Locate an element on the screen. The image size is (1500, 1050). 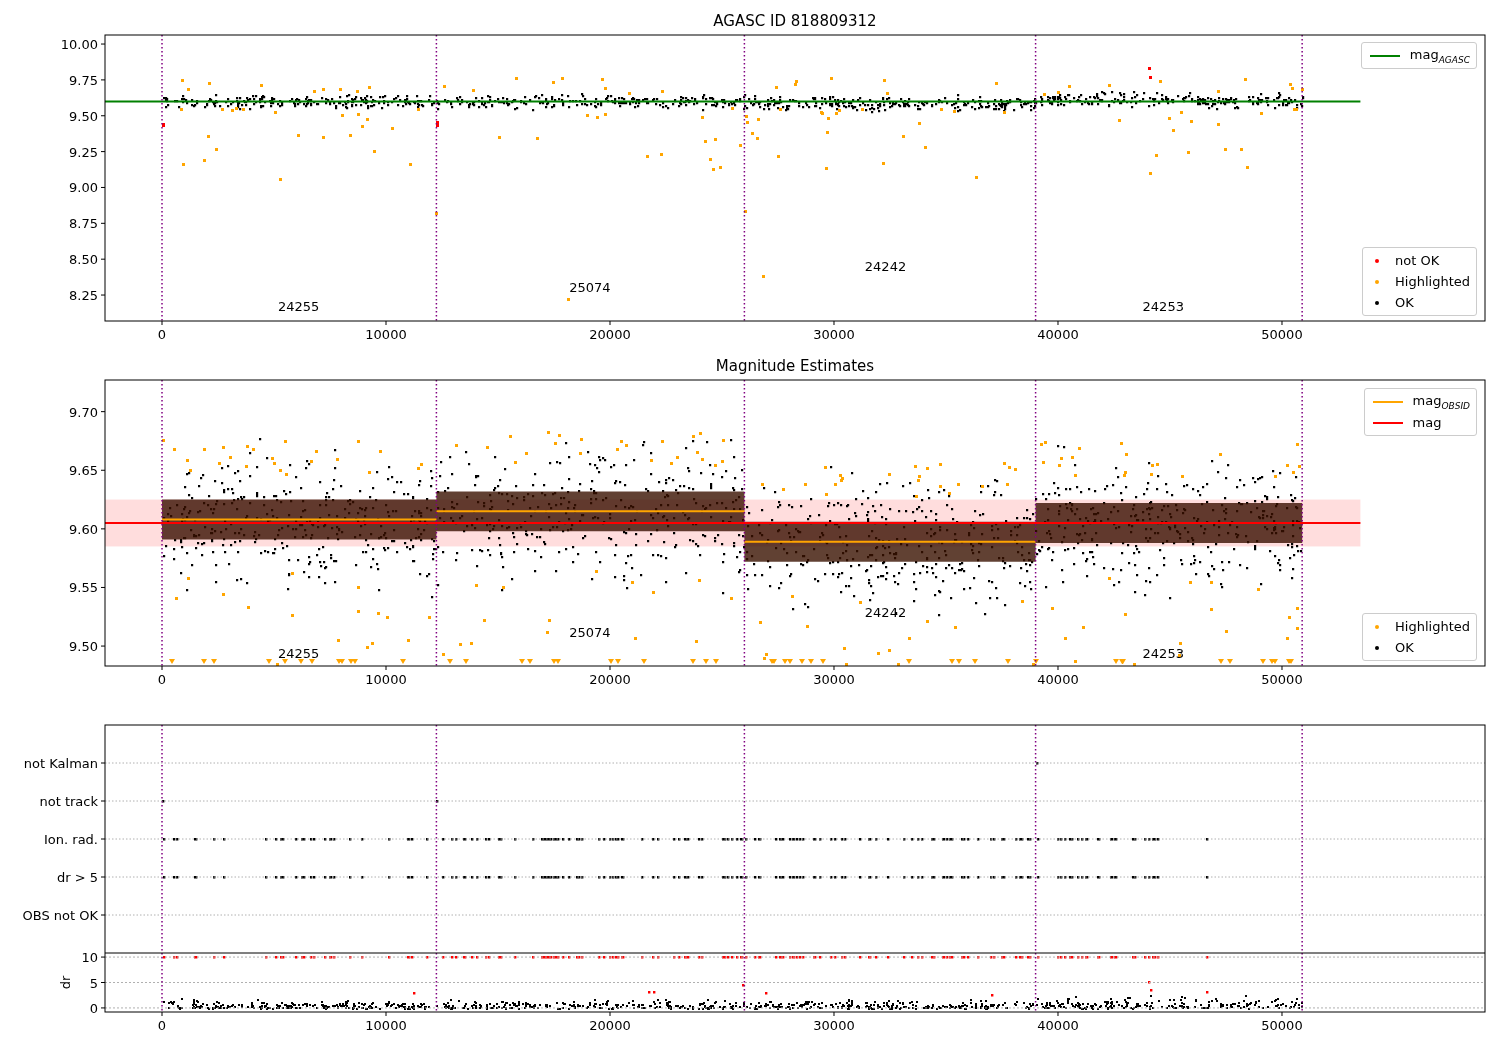
tick-label: 5 is located at coordinates (93, 983).